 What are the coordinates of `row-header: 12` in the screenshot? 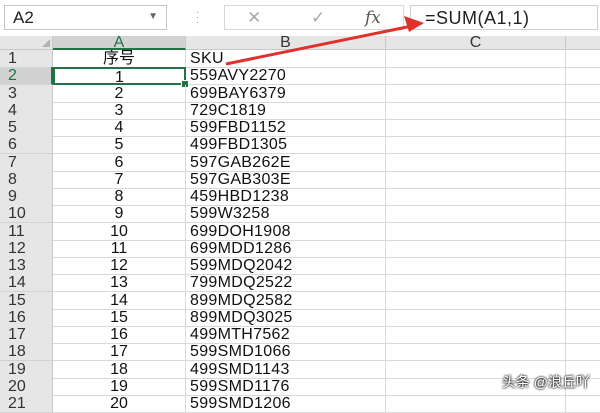 It's located at (26, 248).